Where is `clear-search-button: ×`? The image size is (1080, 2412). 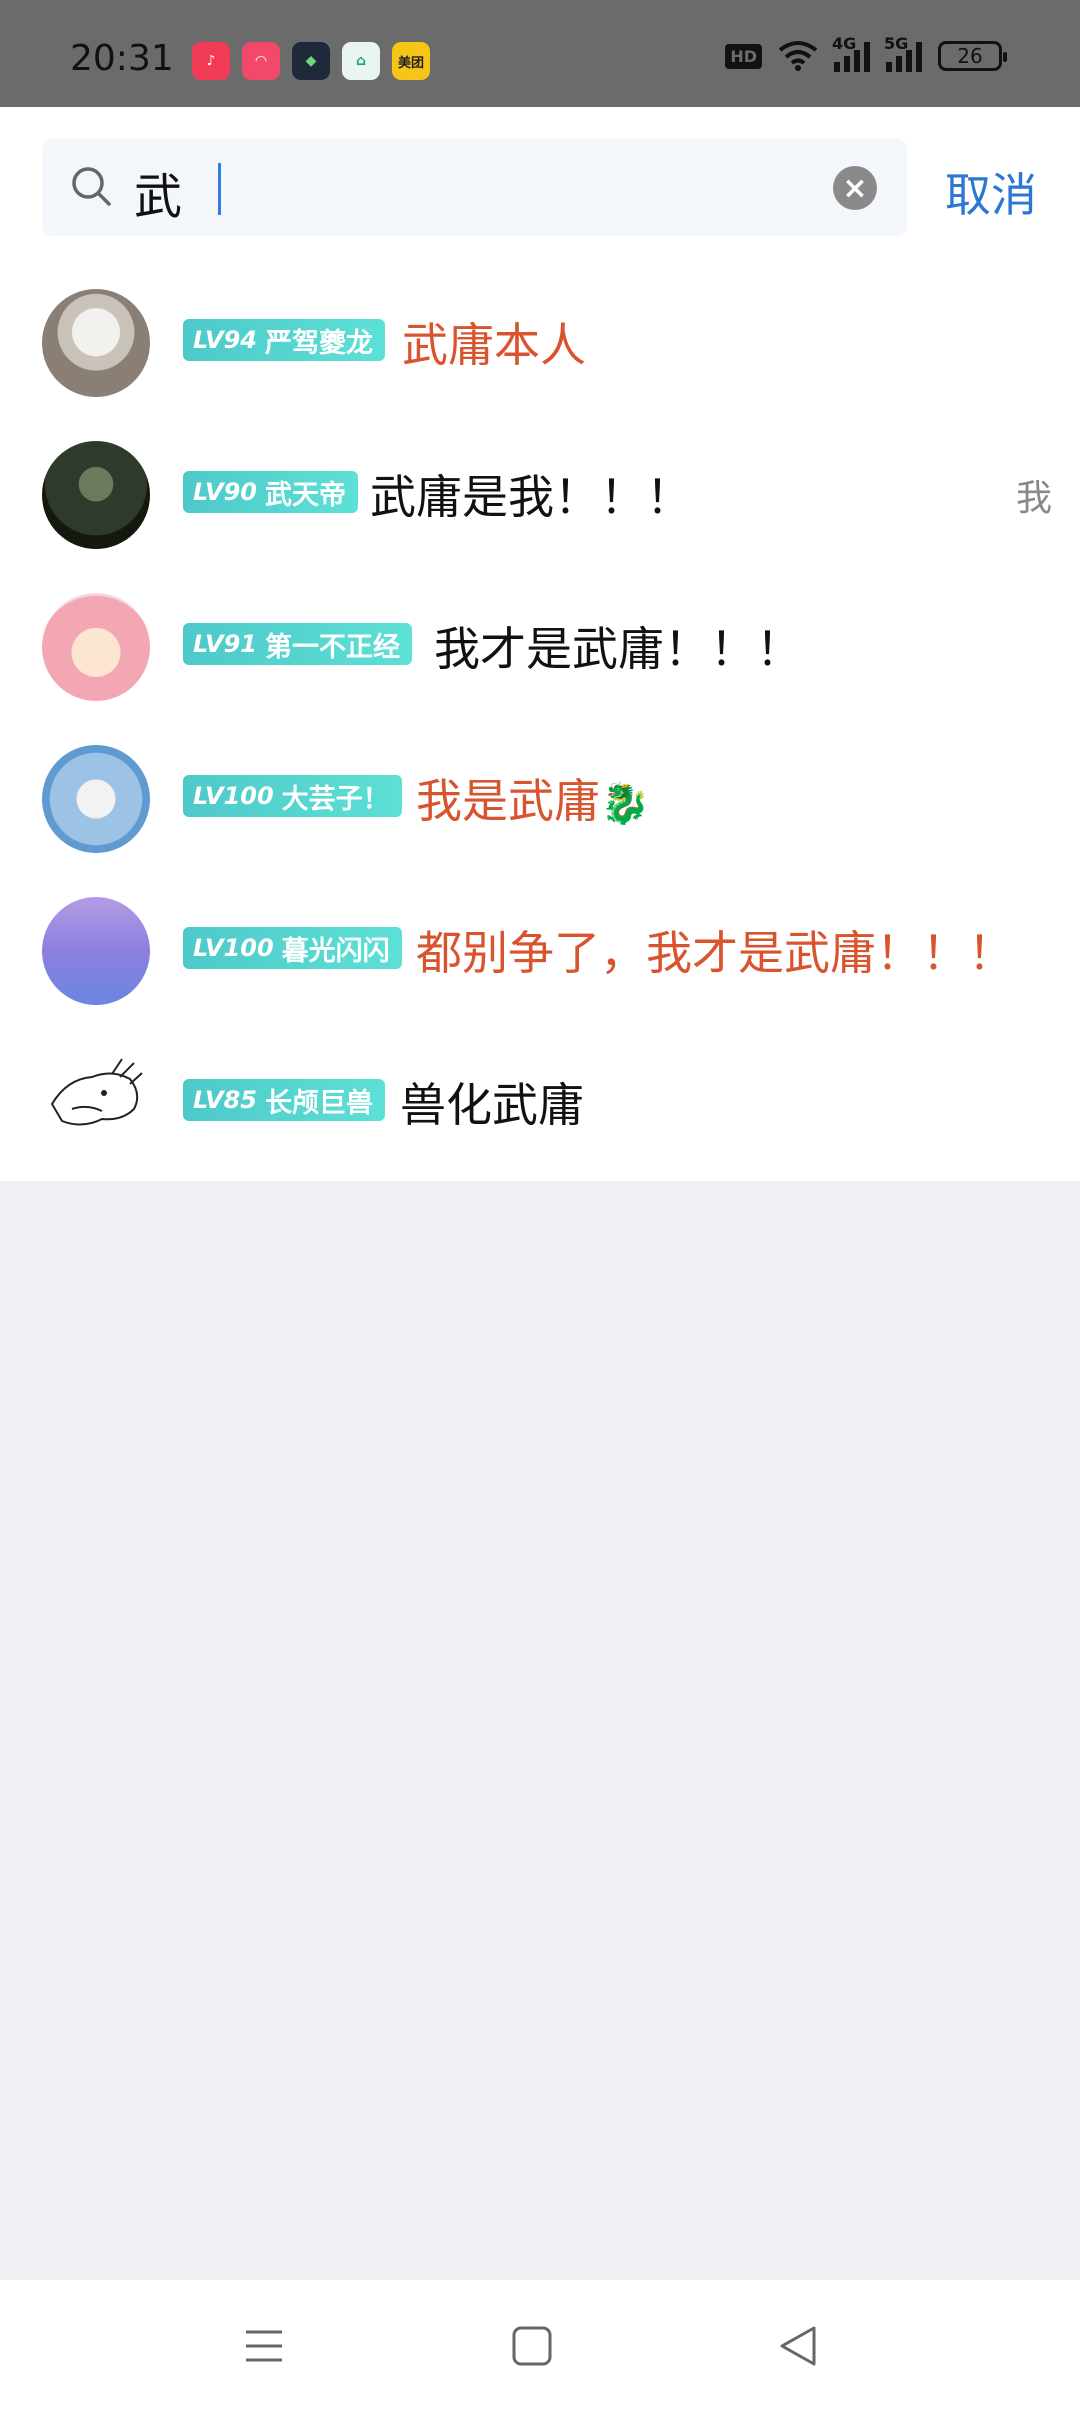 clear-search-button: × is located at coordinates (855, 188).